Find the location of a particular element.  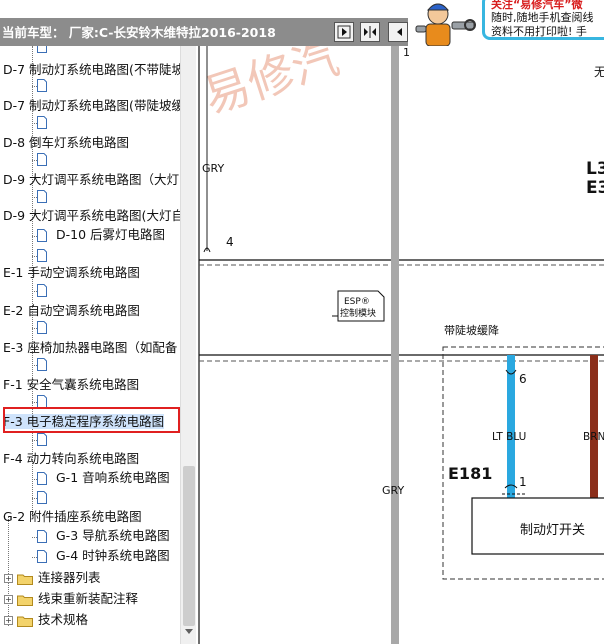

tree-item-d9-manual: D-9 大灯调平系统电路图（大灯 is located at coordinates (91, 180).